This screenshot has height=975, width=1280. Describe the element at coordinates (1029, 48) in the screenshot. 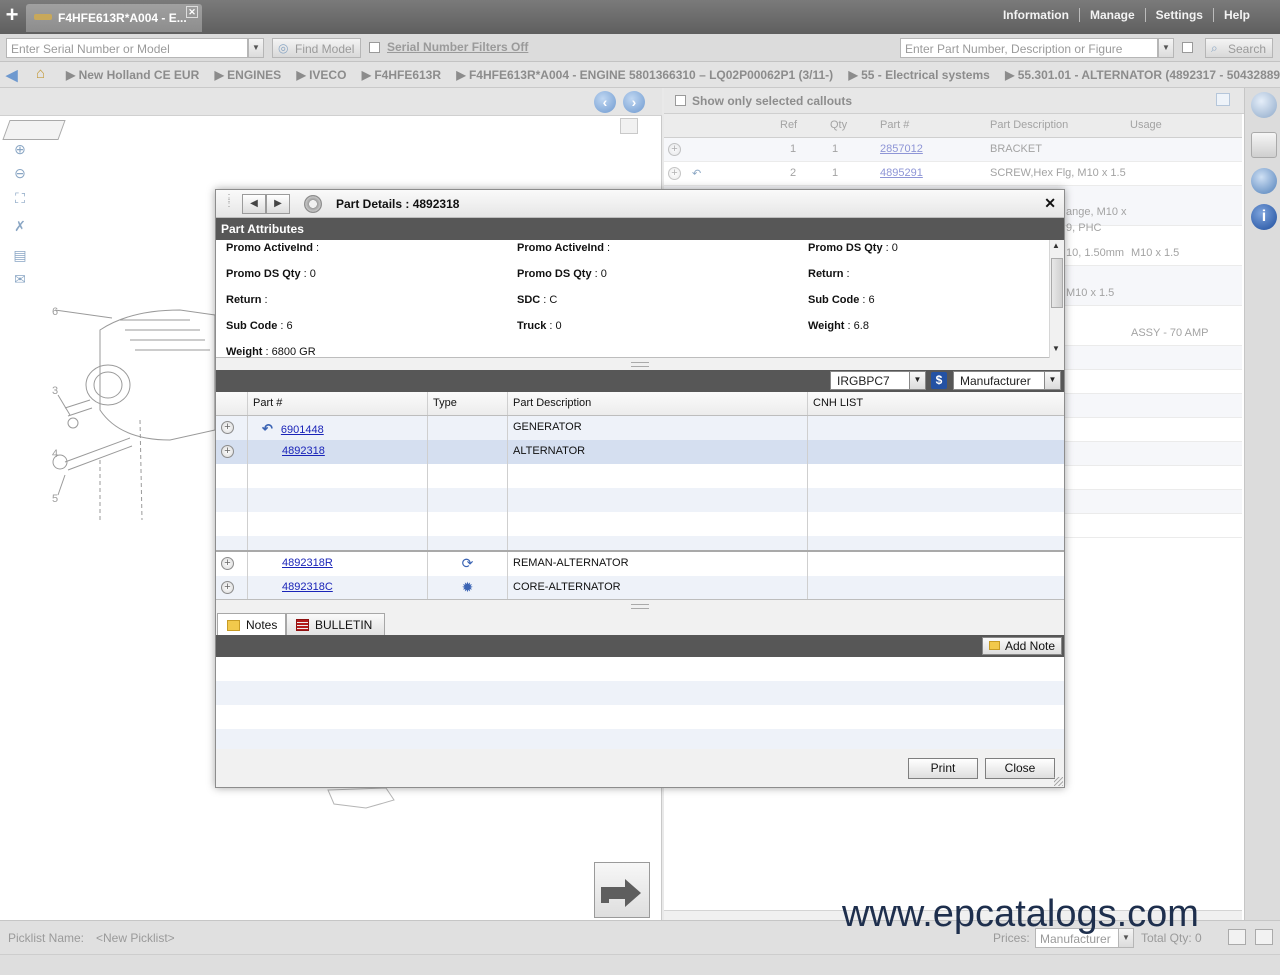

I see `part-search-input: Enter Part Number, Description or Figure` at that location.